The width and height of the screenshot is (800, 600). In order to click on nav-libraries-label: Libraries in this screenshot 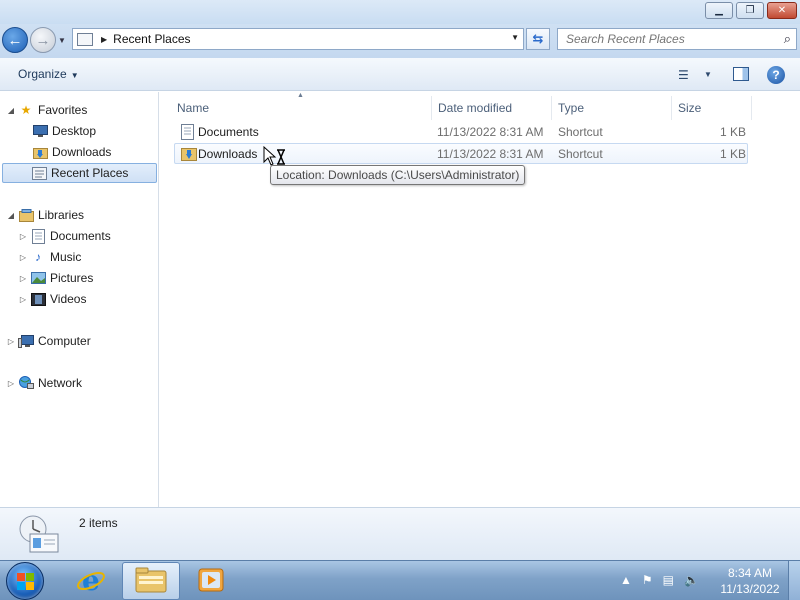, I will do `click(61, 215)`.